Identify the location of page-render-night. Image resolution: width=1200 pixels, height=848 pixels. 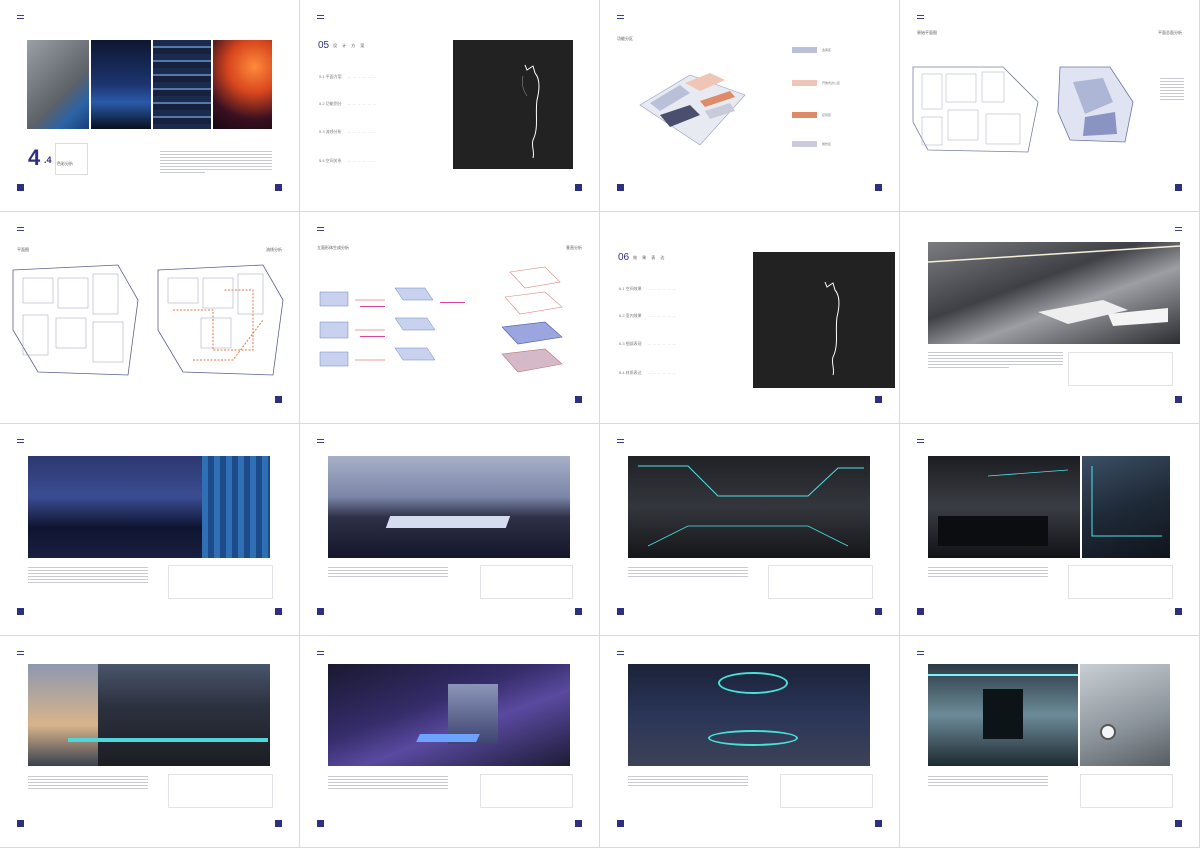
(149, 529).